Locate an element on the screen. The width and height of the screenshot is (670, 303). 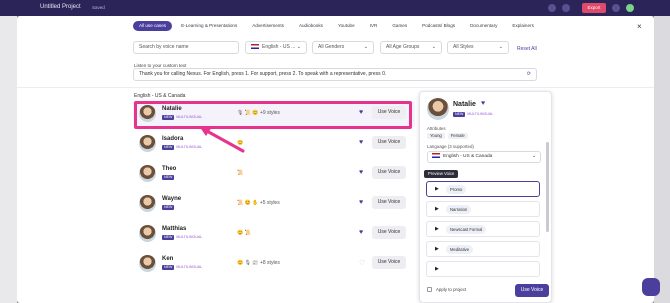
annotation-arrow is located at coordinates (222, 139).